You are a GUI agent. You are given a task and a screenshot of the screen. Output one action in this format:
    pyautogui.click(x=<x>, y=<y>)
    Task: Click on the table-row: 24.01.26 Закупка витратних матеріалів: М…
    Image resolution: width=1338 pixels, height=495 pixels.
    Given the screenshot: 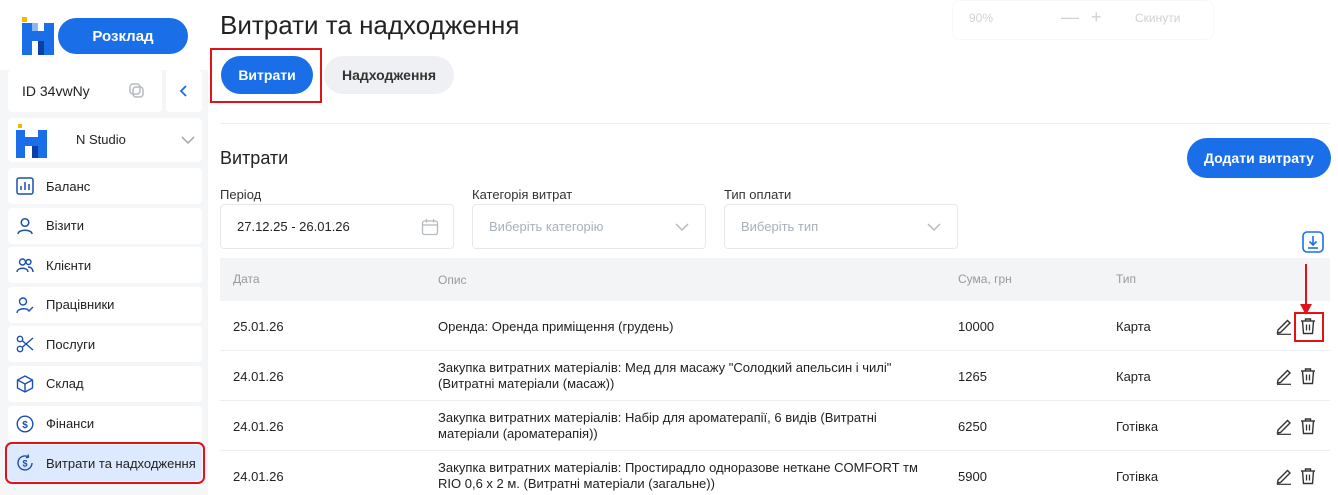 What is the action you would take?
    pyautogui.click(x=775, y=376)
    